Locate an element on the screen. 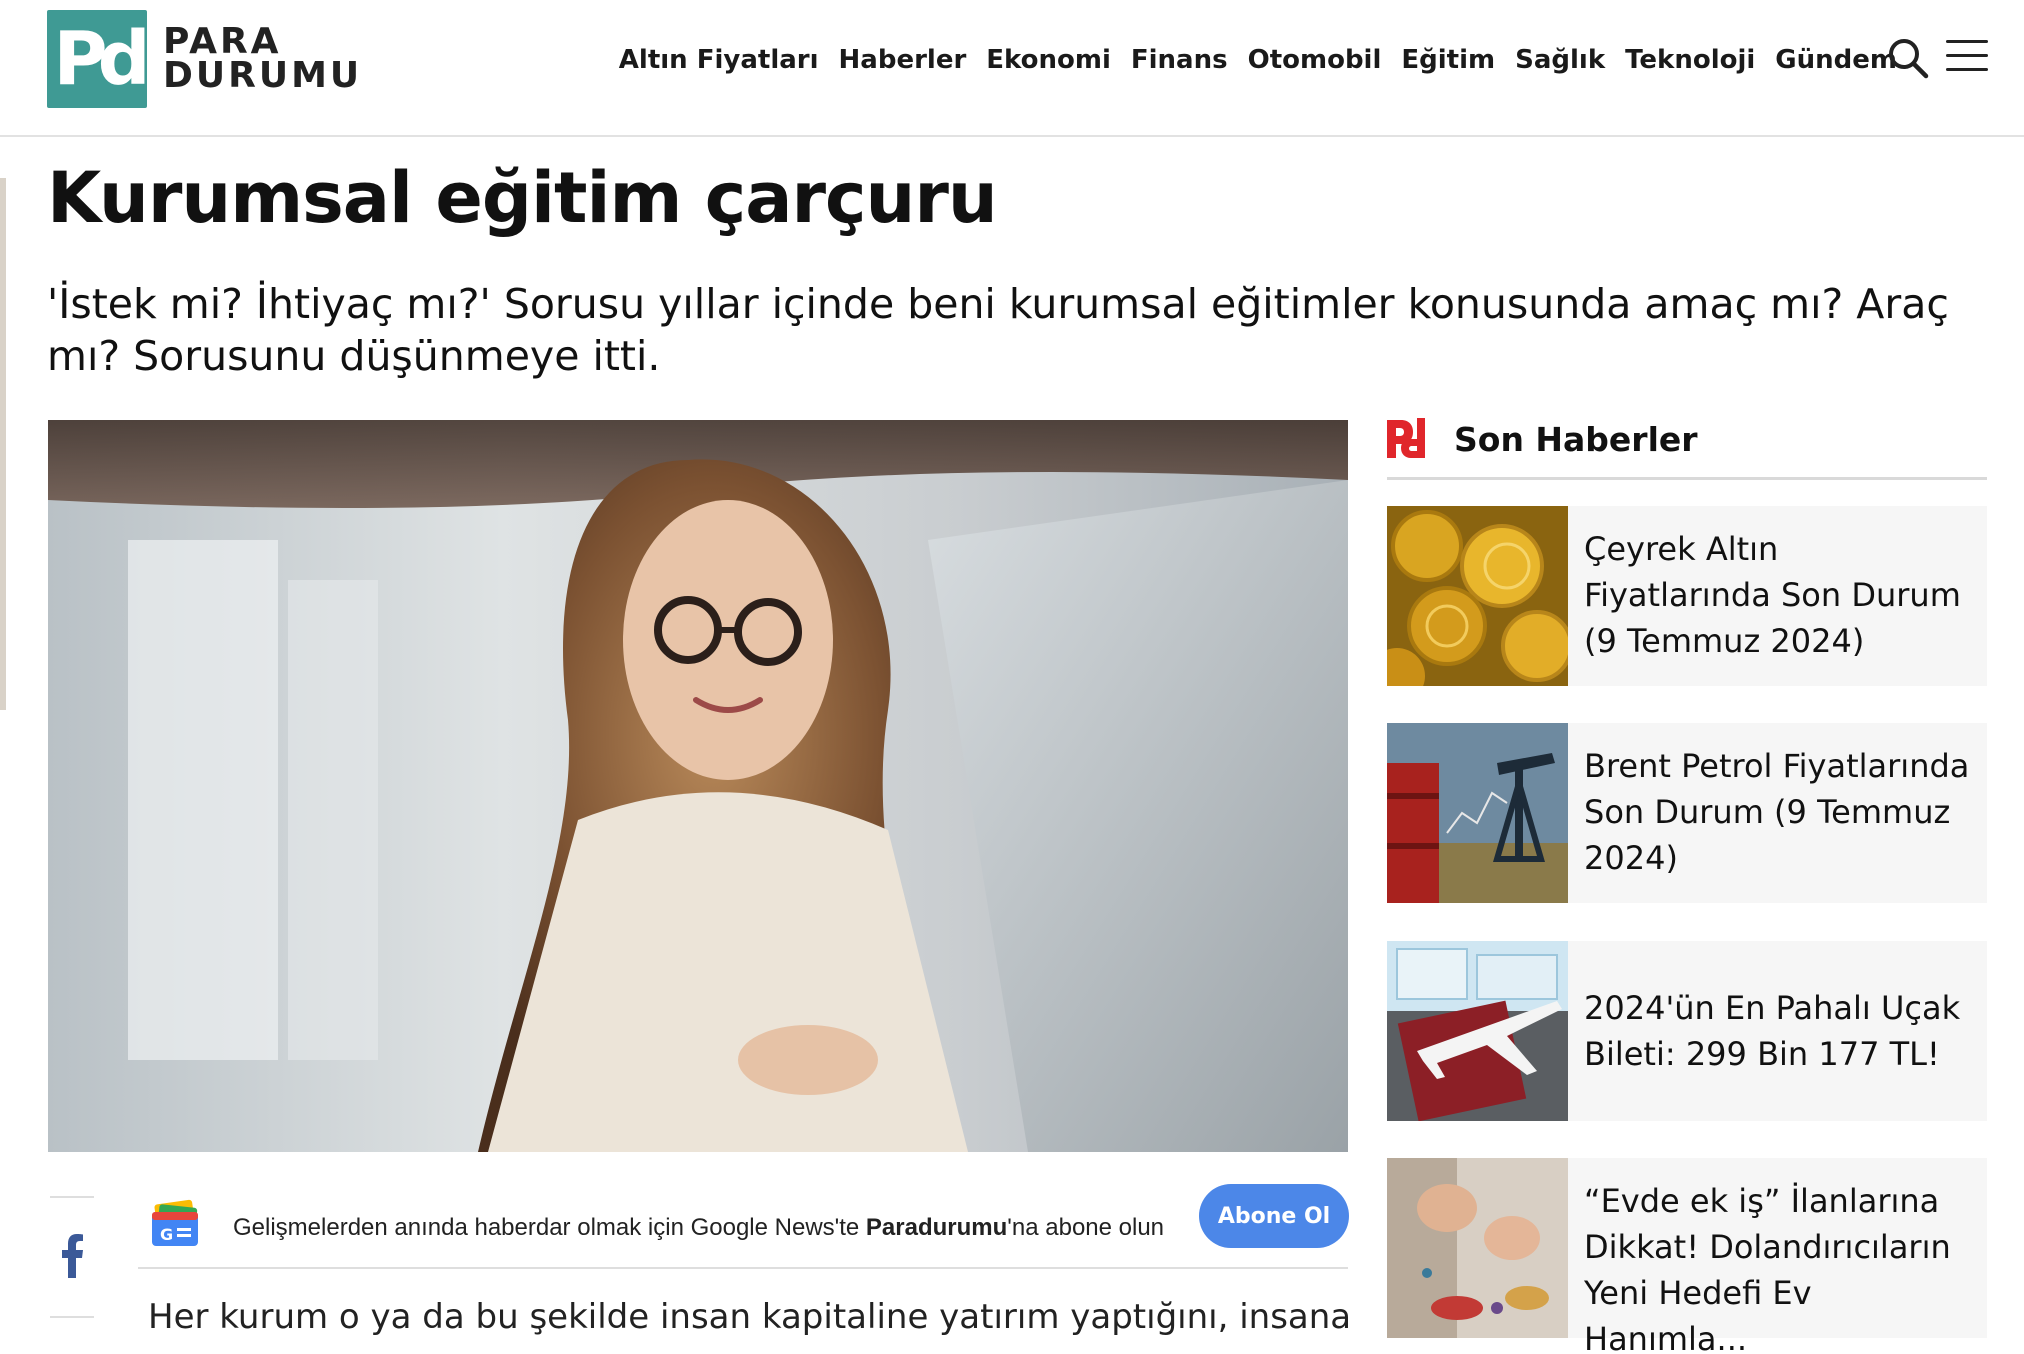 The height and width of the screenshot is (1354, 2024). news-thumbnail-oil-pump is located at coordinates (1477, 813).